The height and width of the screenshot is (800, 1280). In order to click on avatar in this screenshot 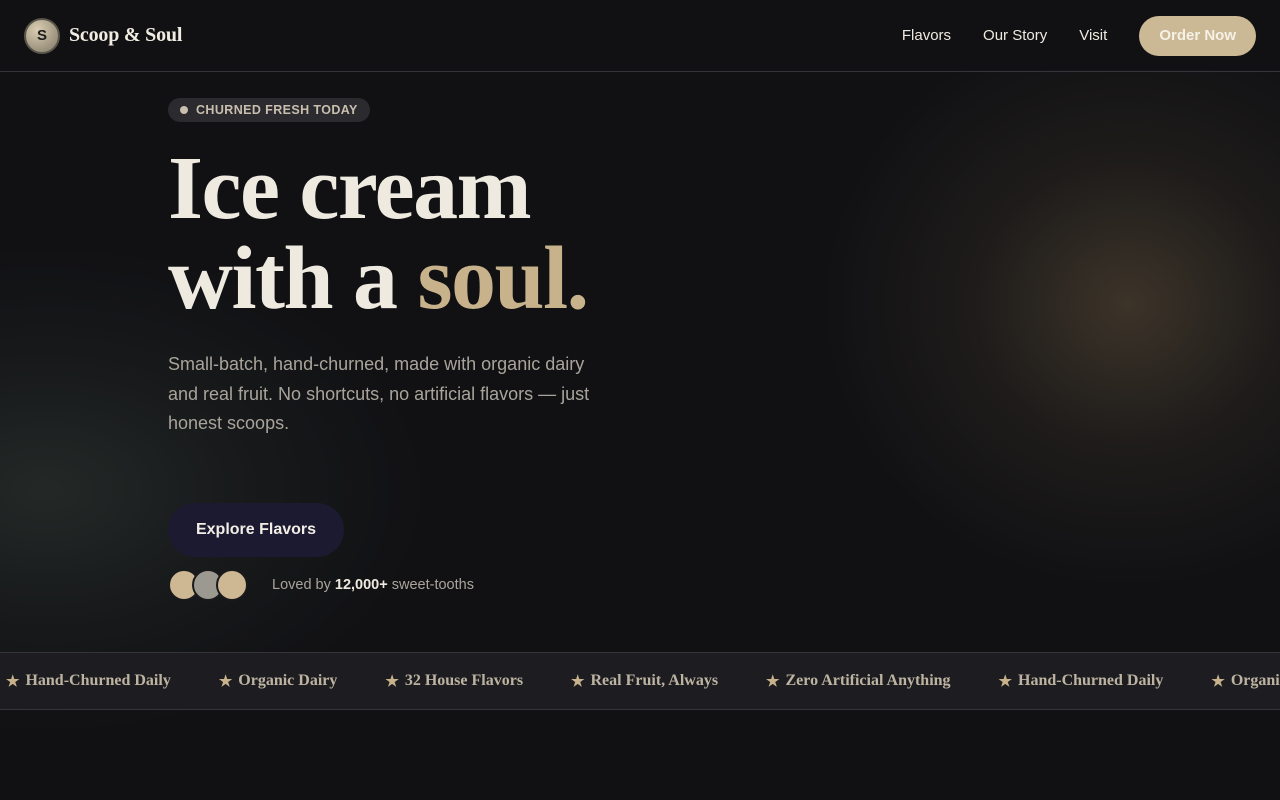, I will do `click(232, 584)`.